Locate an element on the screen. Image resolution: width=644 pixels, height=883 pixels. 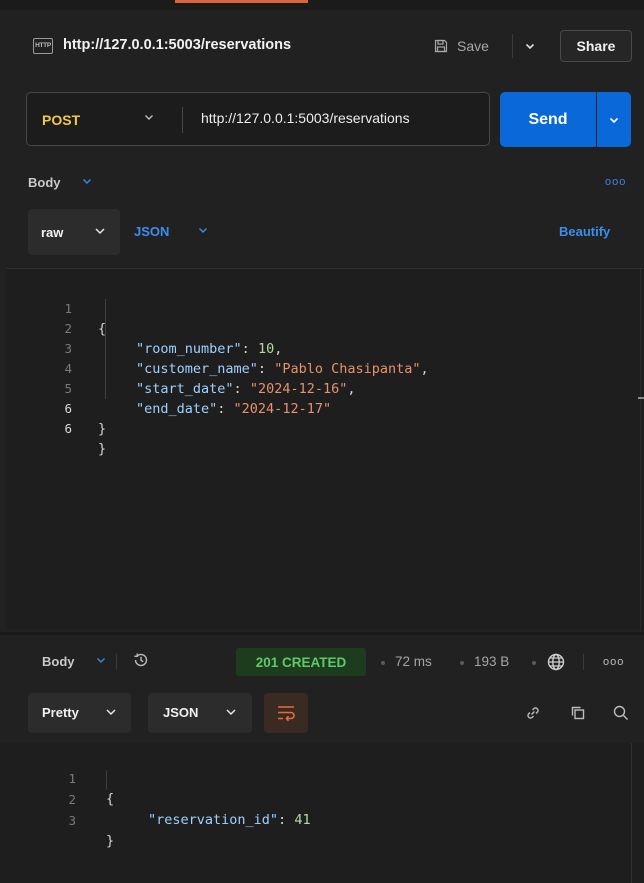
json-number: 10 is located at coordinates (266, 349).